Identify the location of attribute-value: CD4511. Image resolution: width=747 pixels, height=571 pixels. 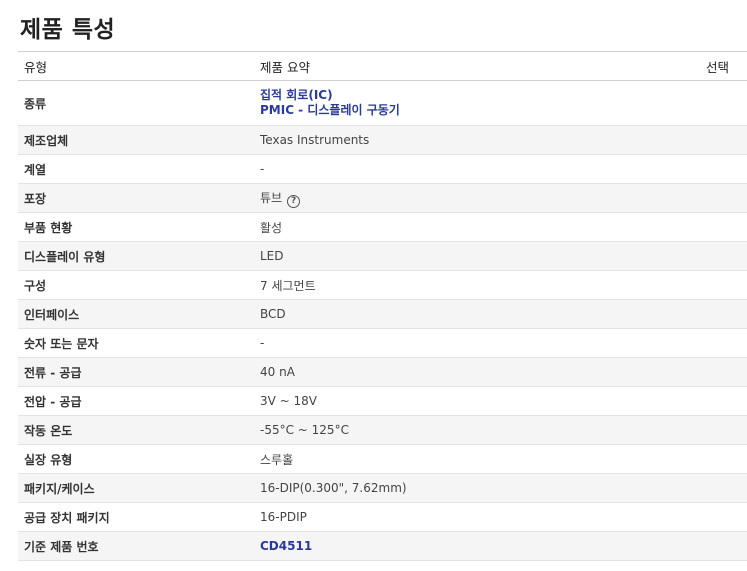
(464, 546).